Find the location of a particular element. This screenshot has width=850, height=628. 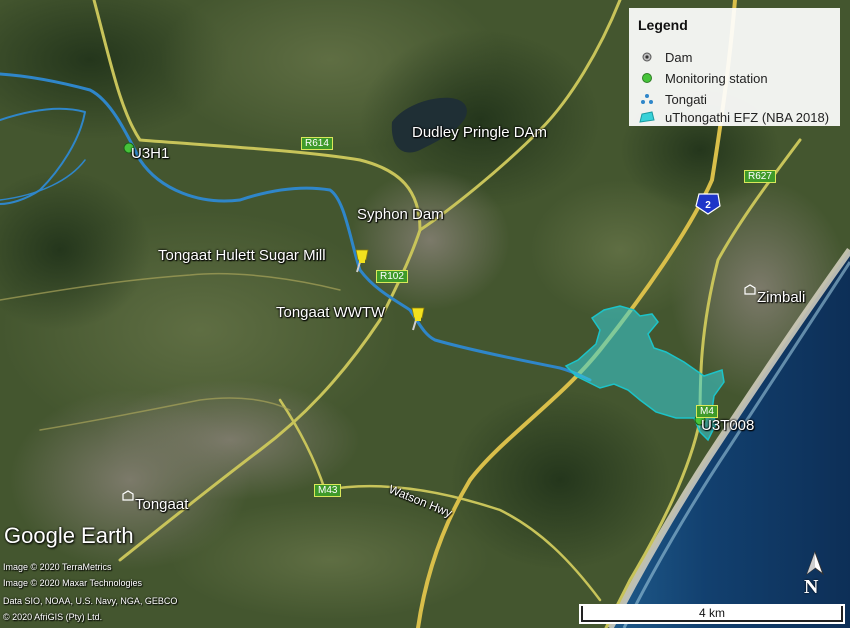

legend-label: Dam is located at coordinates (679, 57).